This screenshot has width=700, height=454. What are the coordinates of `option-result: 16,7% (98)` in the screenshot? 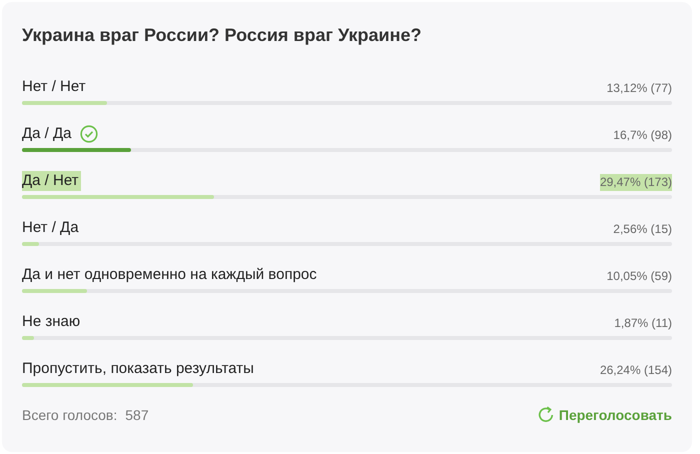 It's located at (642, 135).